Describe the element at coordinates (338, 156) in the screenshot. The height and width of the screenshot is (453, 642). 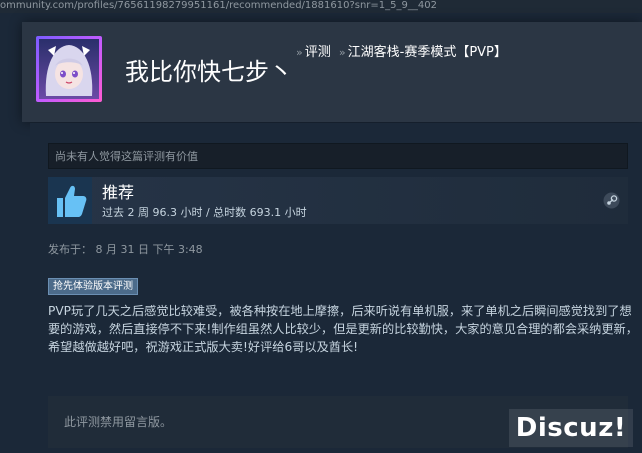
I see `helpful-count-text: 尚未有人觉得这篇评测有价值` at that location.